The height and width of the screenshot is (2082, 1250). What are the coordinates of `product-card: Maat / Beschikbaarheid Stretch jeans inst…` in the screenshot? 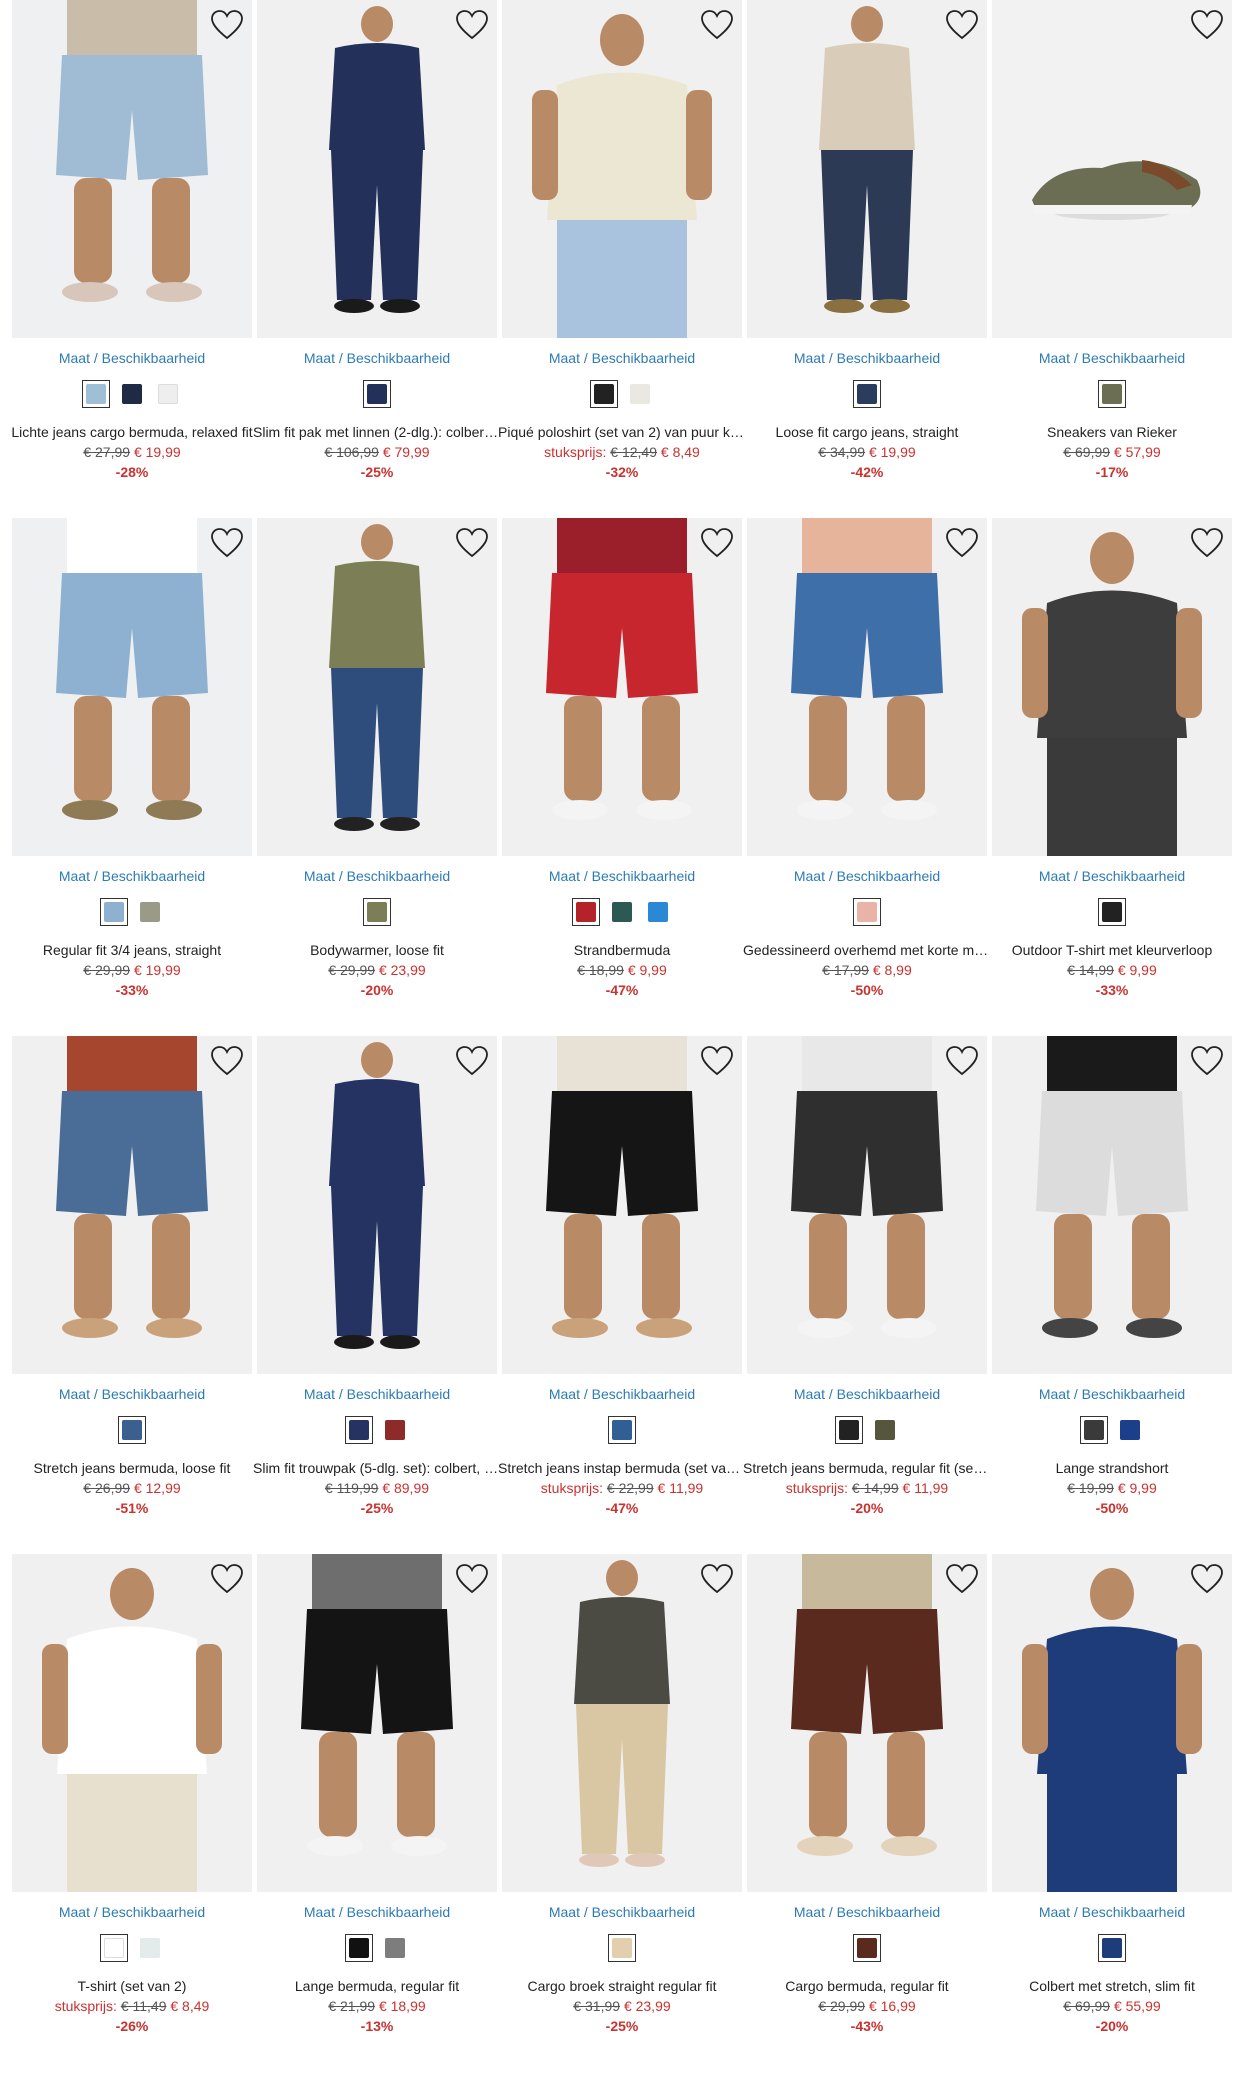 It's located at (622, 1286).